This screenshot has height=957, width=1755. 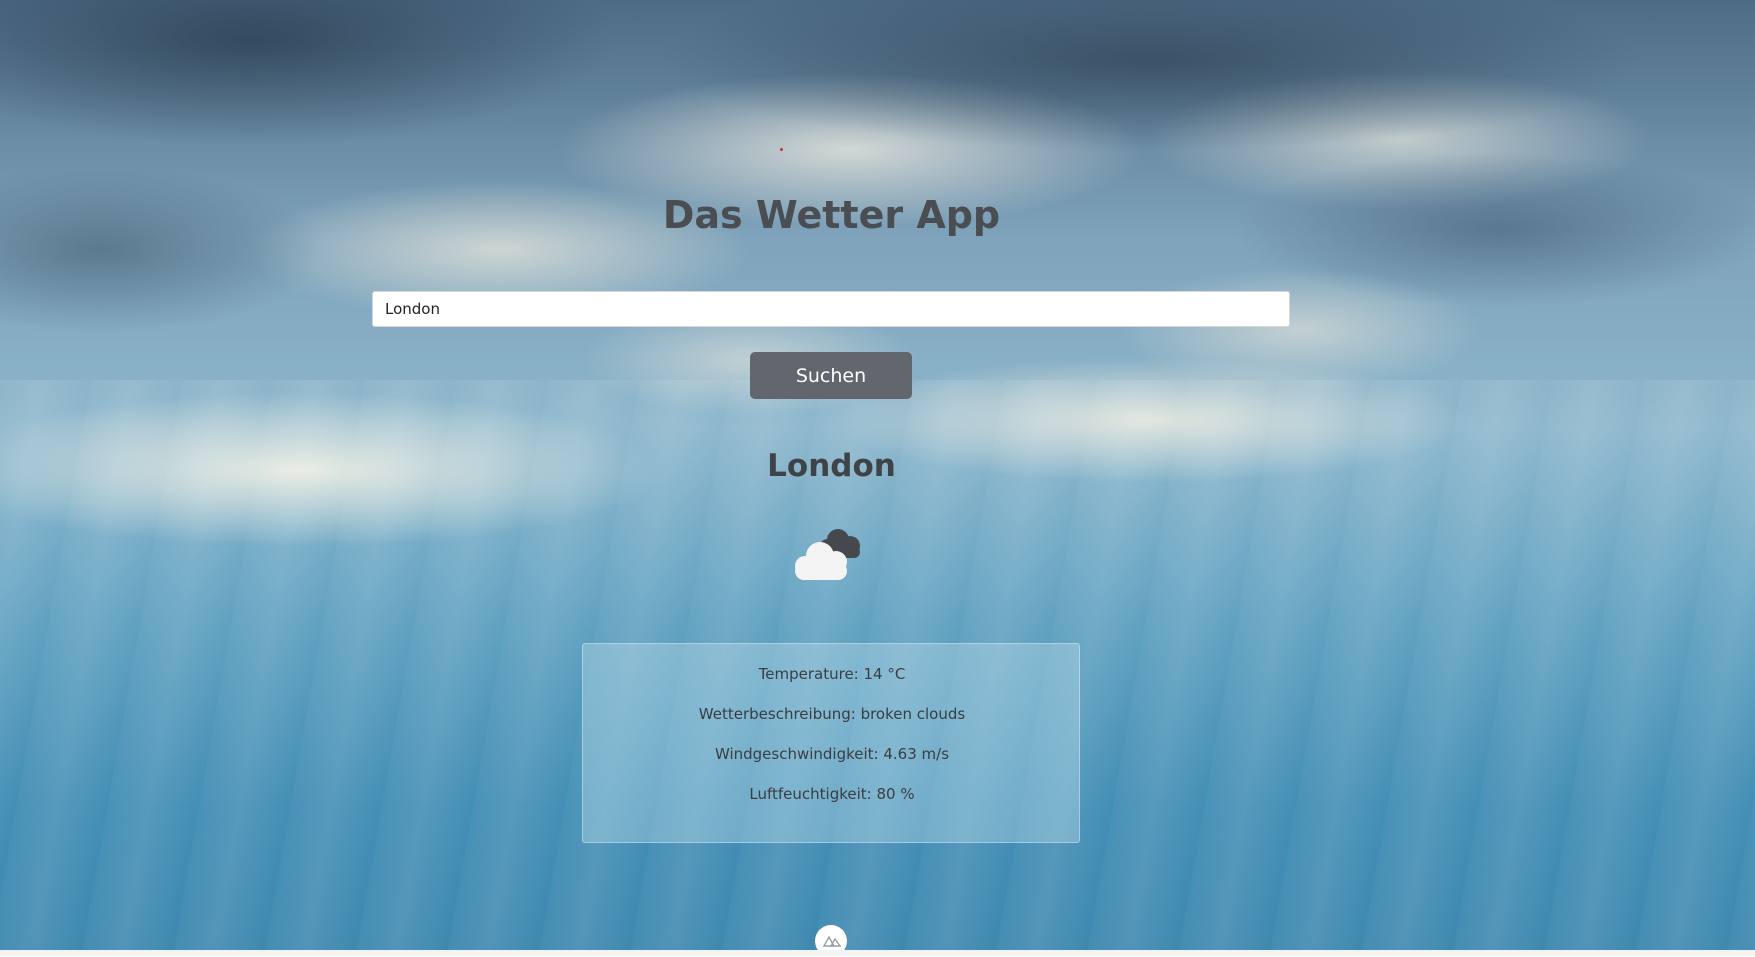 What do you see at coordinates (831, 375) in the screenshot?
I see `search-button: Suchen` at bounding box center [831, 375].